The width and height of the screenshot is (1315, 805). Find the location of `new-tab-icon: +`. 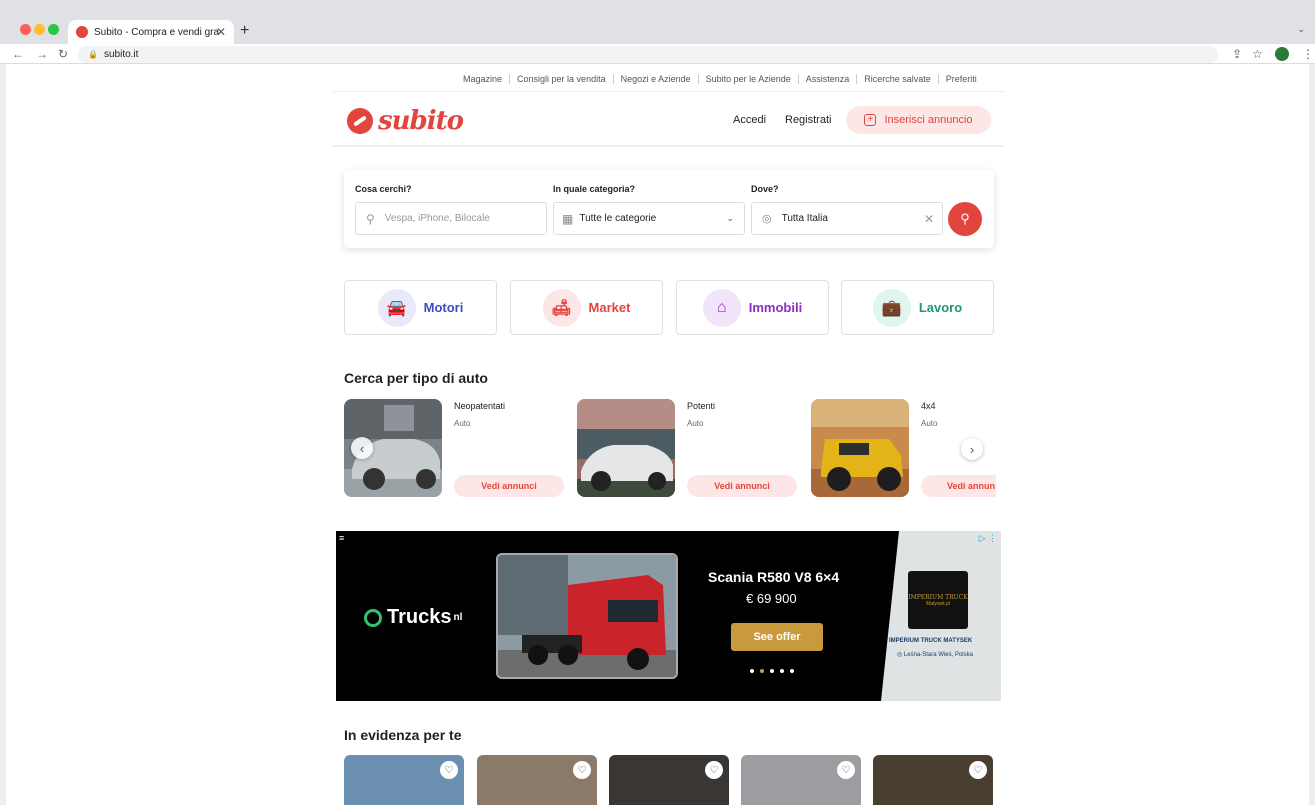

new-tab-icon: + is located at coordinates (244, 31).